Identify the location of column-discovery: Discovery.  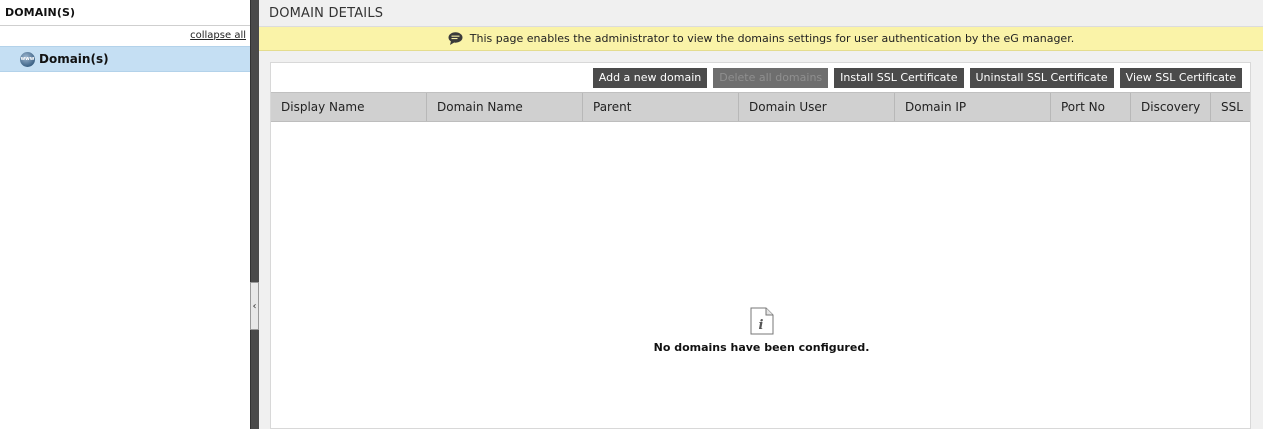
(1171, 107).